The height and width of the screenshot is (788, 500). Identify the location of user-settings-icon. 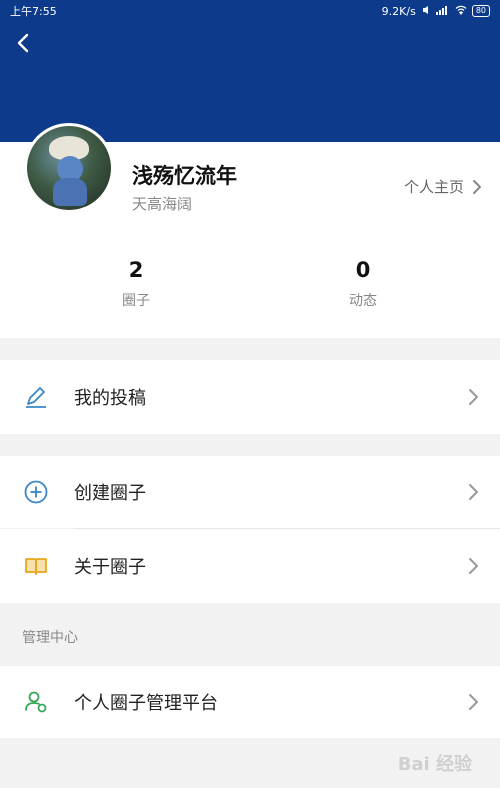
(36, 702).